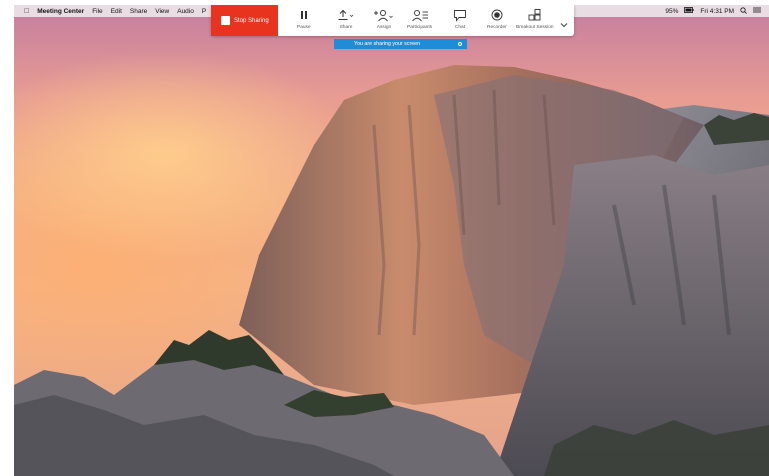 This screenshot has height=476, width=769. Describe the element at coordinates (162, 11) in the screenshot. I see `menu-view: View` at that location.